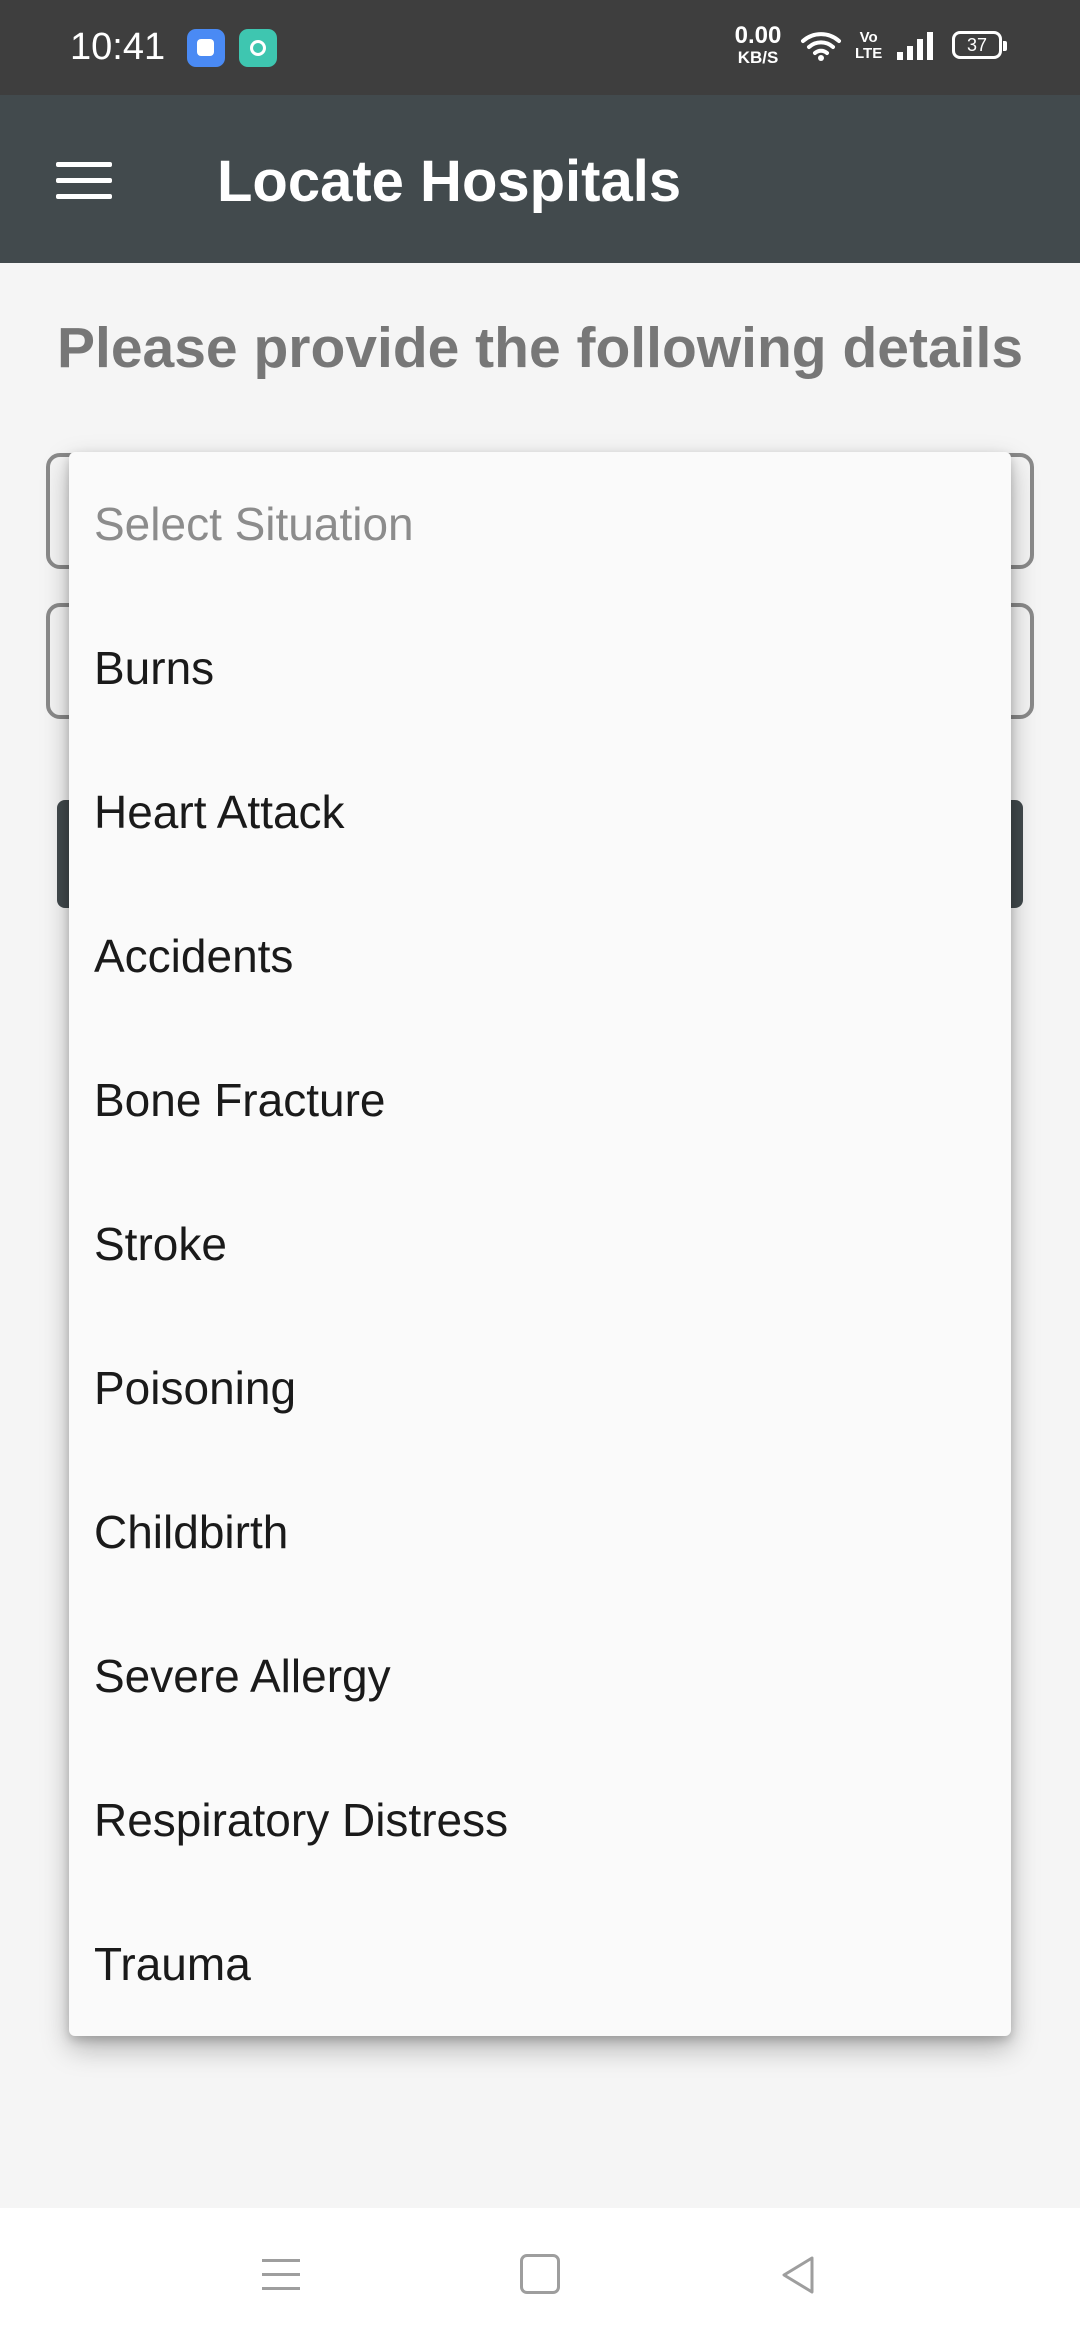 The height and width of the screenshot is (2340, 1080). Describe the element at coordinates (868, 37) in the screenshot. I see `volte-top-label: Vo` at that location.